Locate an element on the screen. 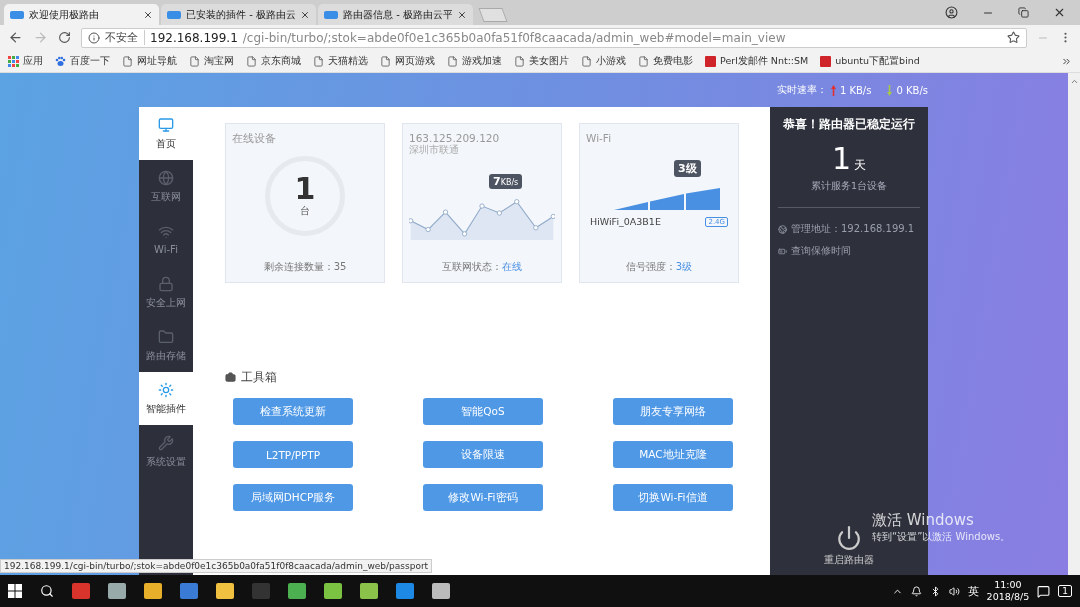 This screenshot has height=607, width=1080. level-badge: 3级 is located at coordinates (687, 168).